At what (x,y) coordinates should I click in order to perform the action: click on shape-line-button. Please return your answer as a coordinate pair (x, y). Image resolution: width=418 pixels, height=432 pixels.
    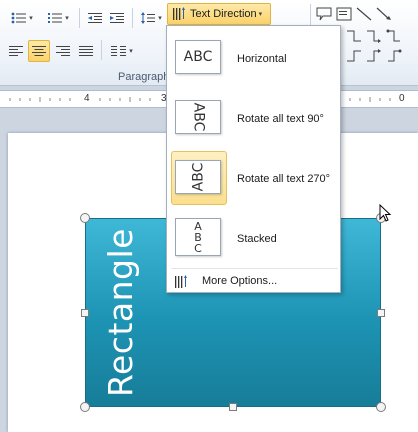
    Looking at the image, I should click on (364, 14).